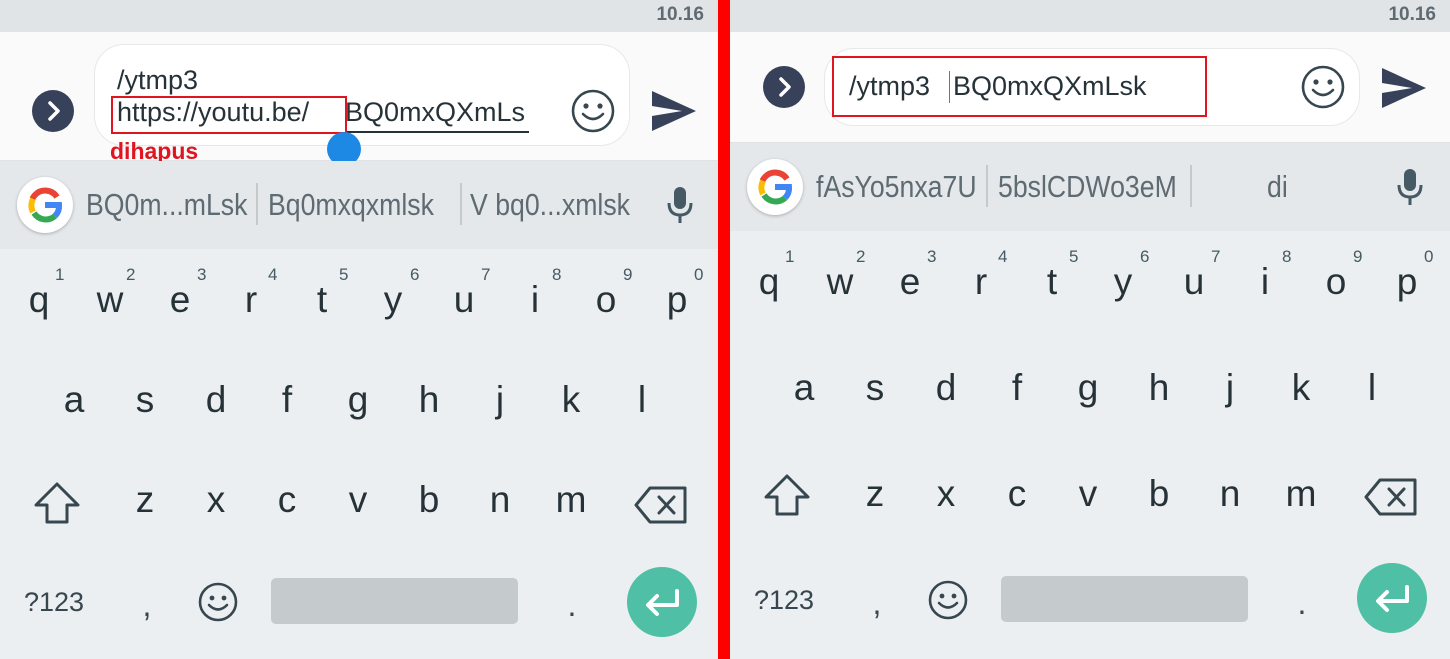 This screenshot has height=659, width=1450. I want to click on suggestion-1: fAsYo5nxa7U, so click(896, 187).